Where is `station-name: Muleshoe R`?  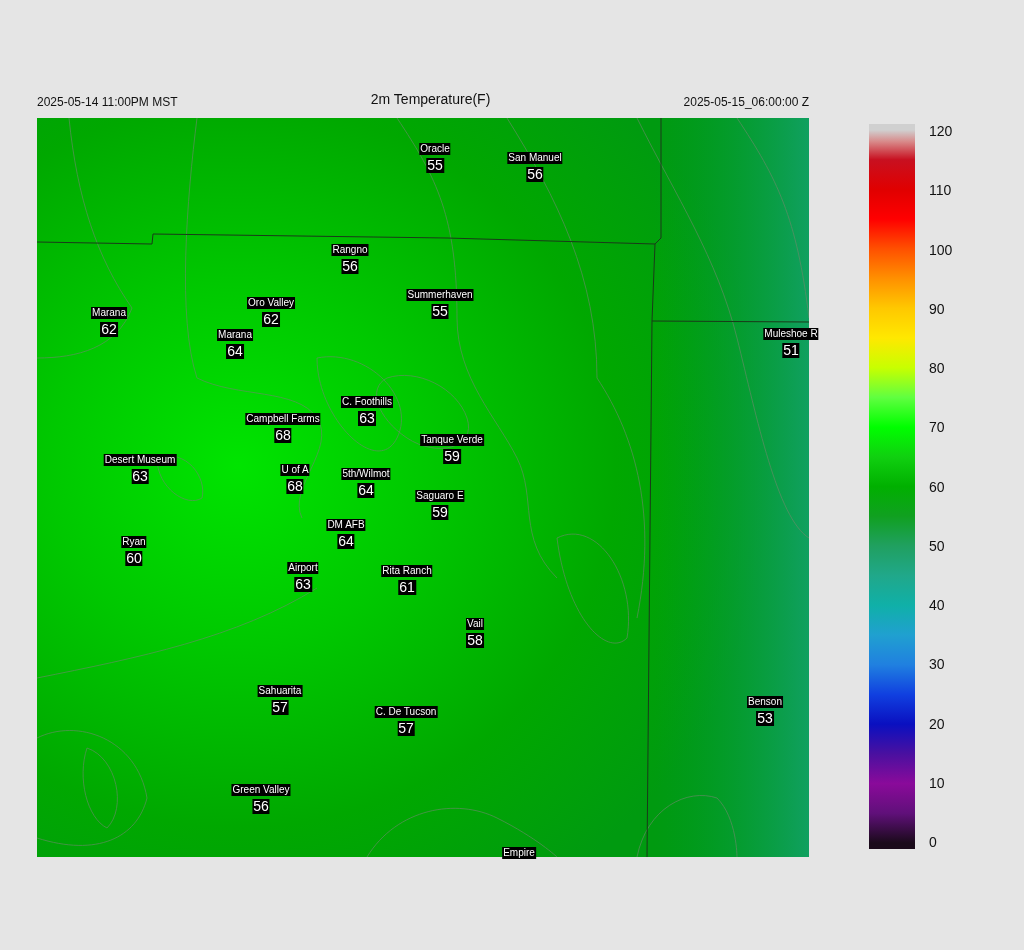 station-name: Muleshoe R is located at coordinates (791, 334).